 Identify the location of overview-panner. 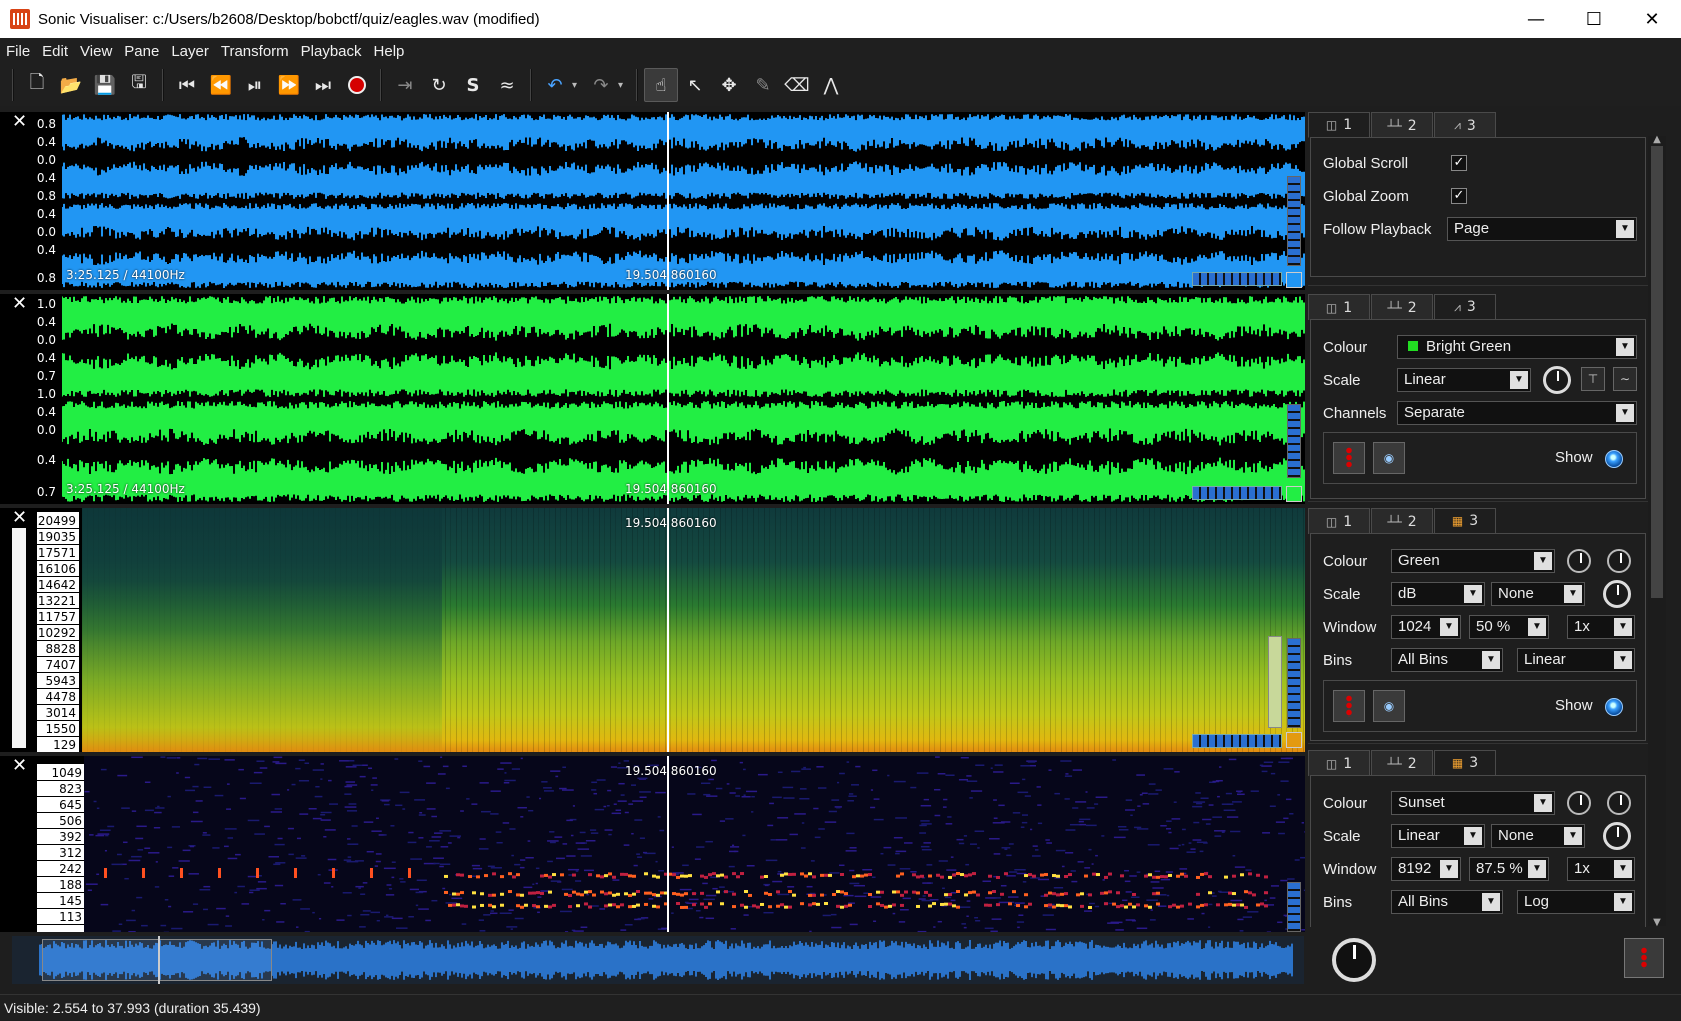
(658, 960).